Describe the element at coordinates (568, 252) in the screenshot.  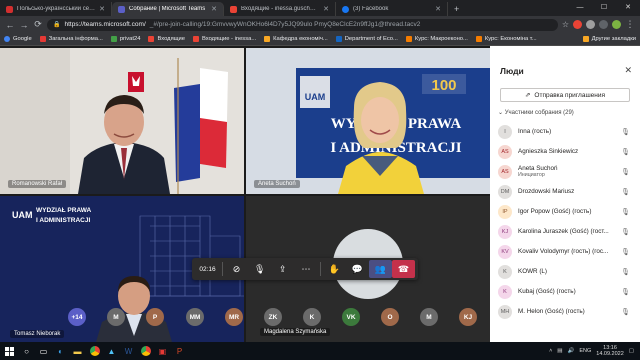
I see `participant-row: KV Kovaliv Volodymyr (гость) (гос... 🎙` at that location.